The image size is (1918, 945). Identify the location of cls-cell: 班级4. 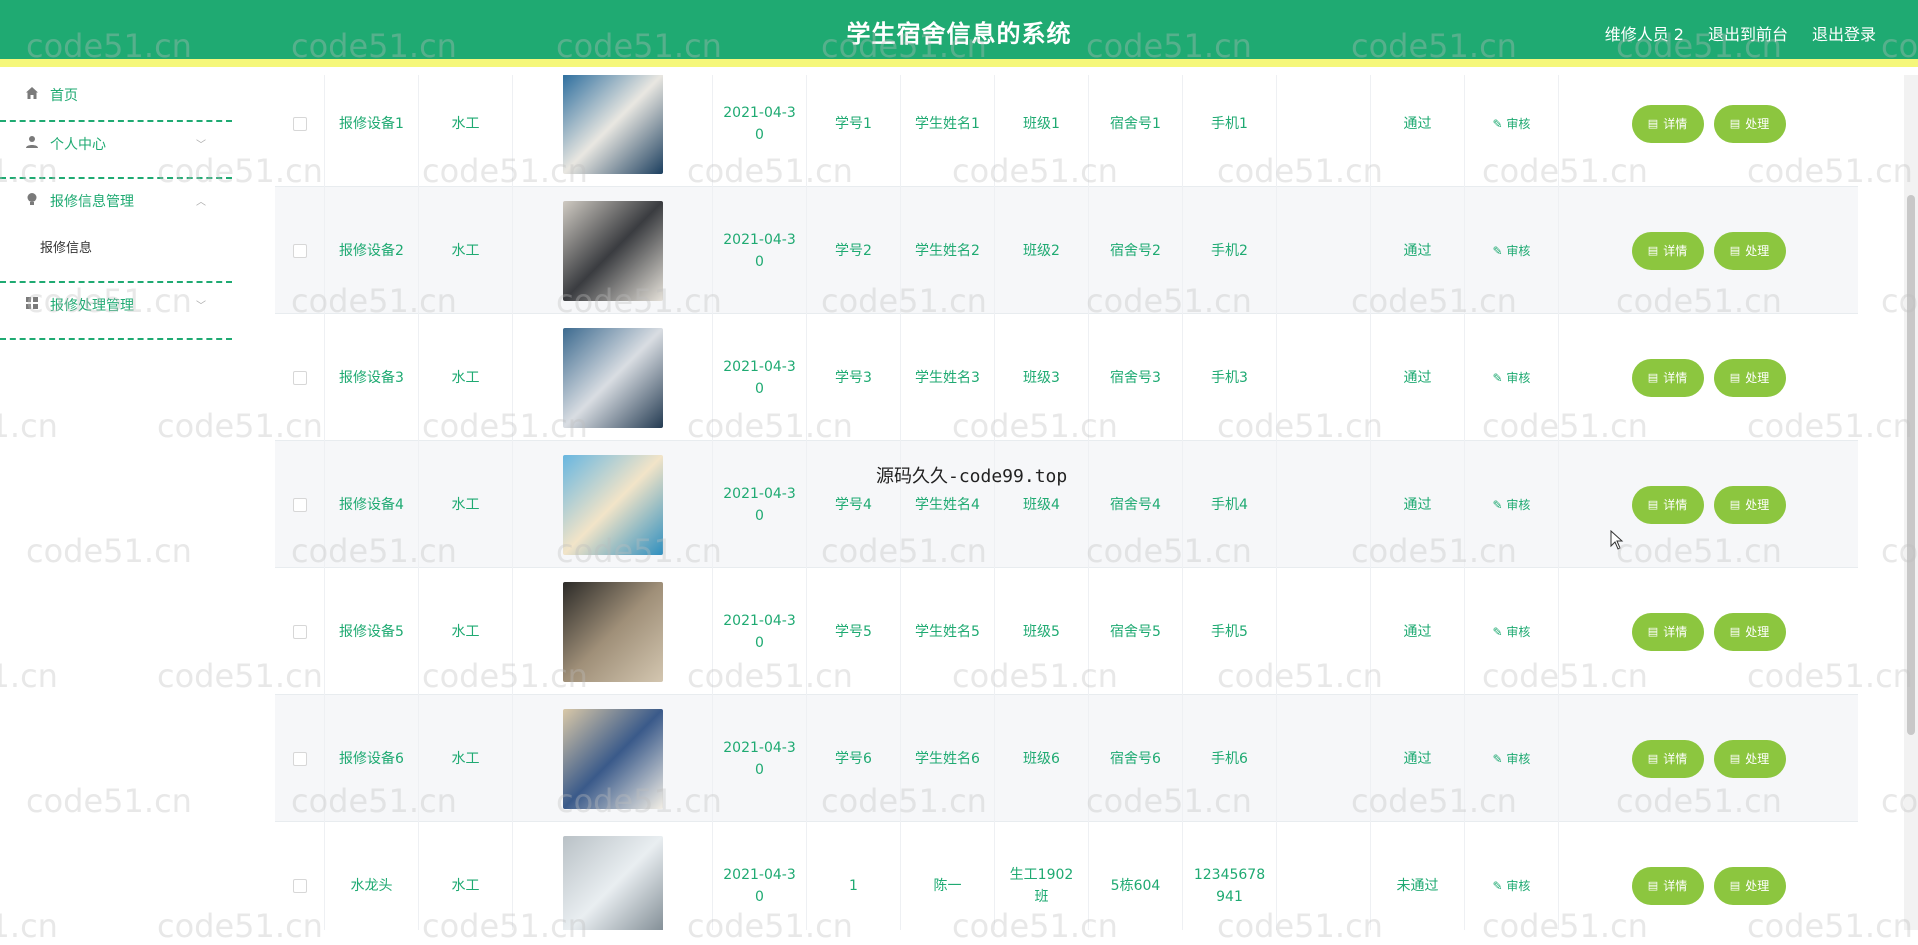
(1042, 504).